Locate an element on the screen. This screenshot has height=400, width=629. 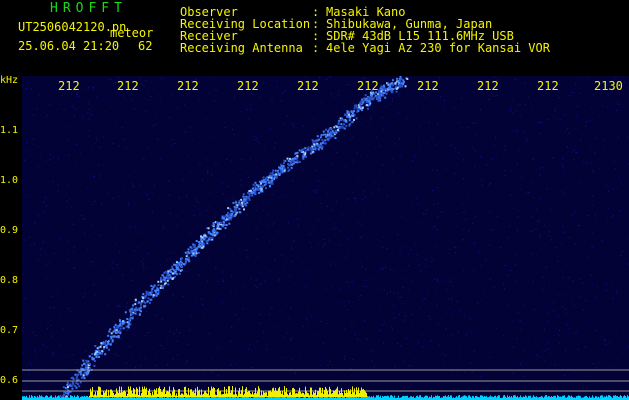
y-tick: 0.8 is located at coordinates (9, 280).